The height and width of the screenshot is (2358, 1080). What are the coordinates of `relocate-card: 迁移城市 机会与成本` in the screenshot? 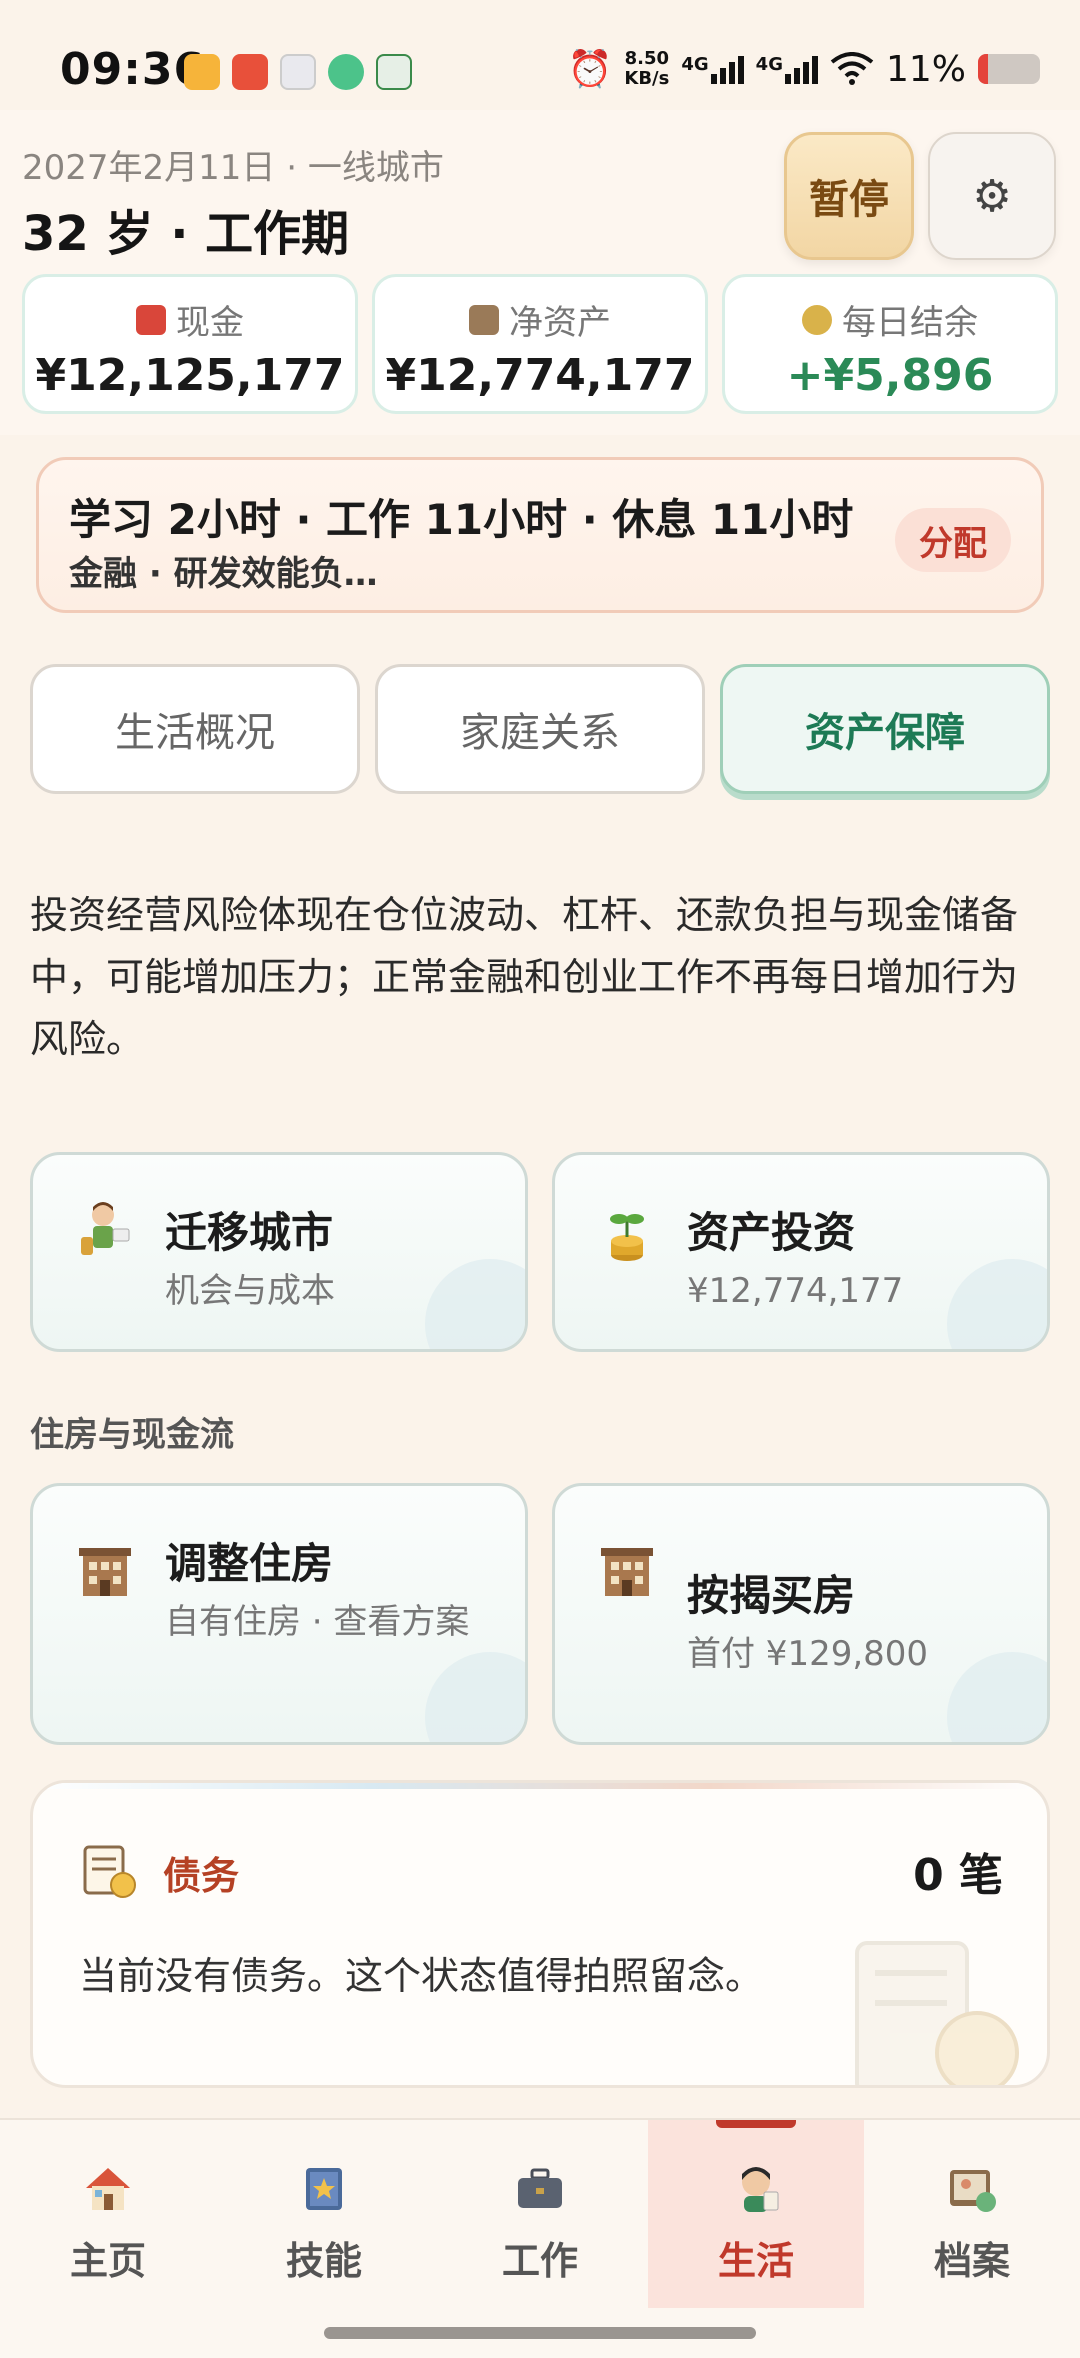 It's located at (279, 1252).